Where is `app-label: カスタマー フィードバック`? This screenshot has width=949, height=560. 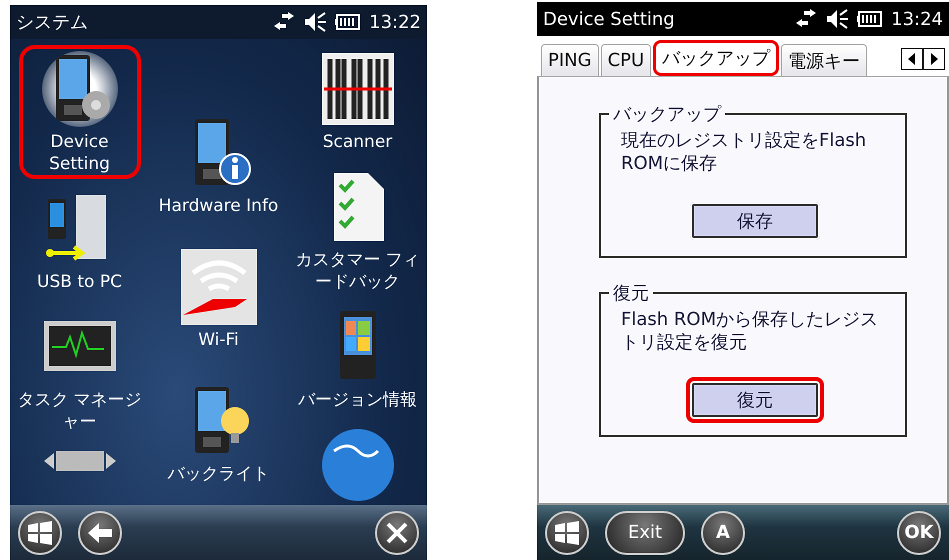 app-label: カスタマー フィードバック is located at coordinates (357, 271).